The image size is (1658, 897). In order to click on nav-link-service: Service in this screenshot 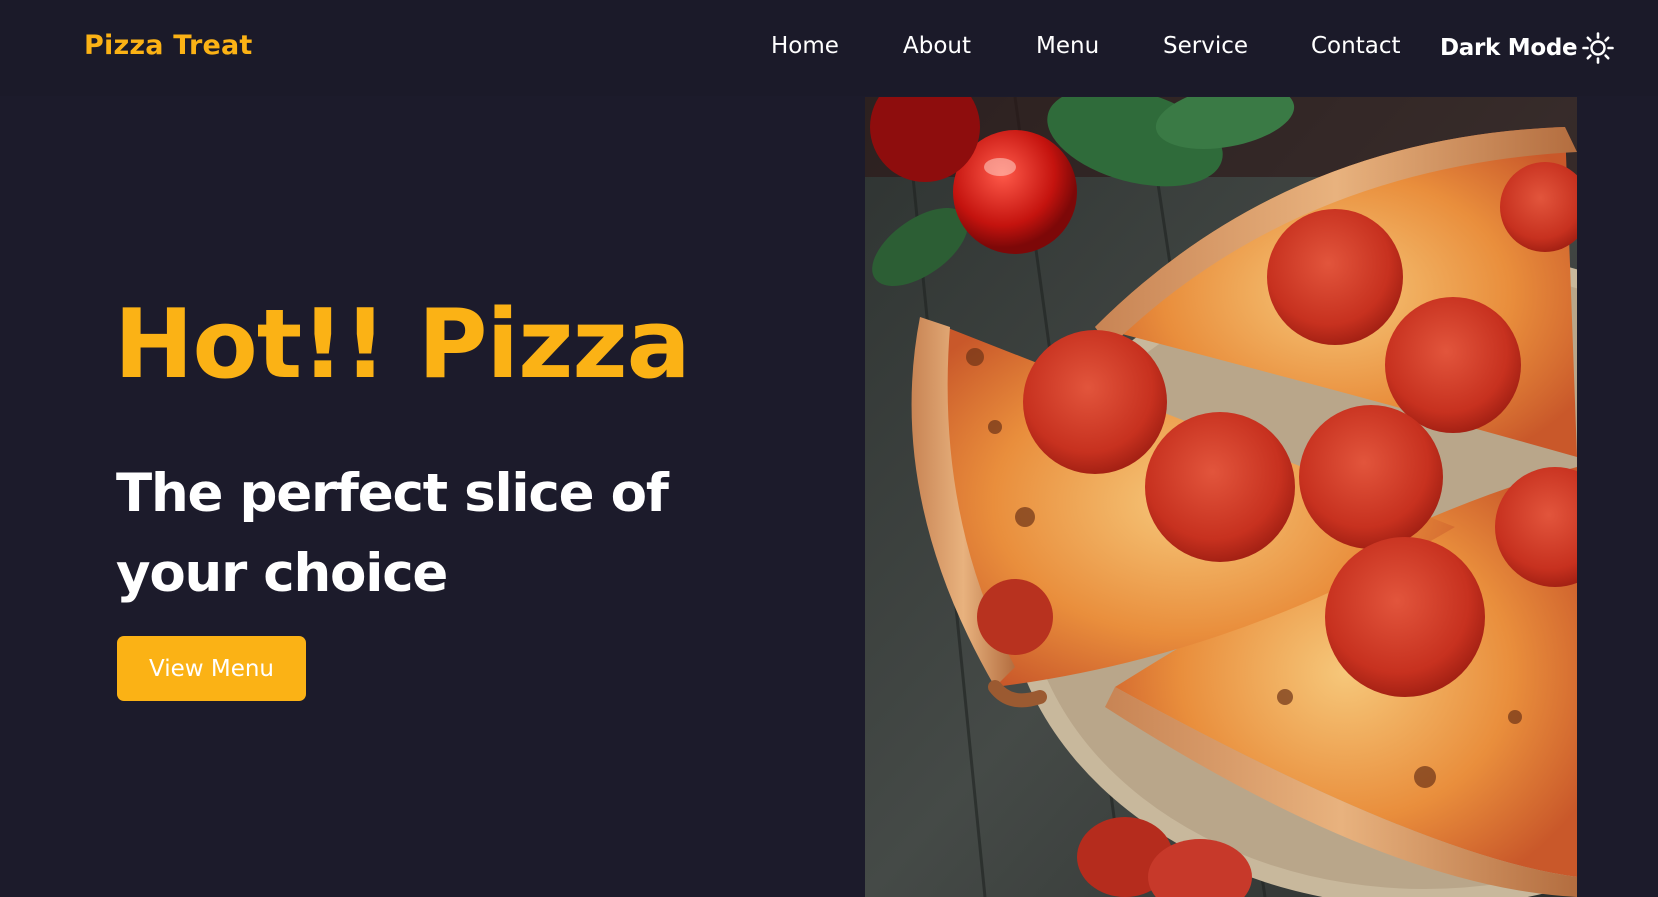, I will do `click(1205, 46)`.